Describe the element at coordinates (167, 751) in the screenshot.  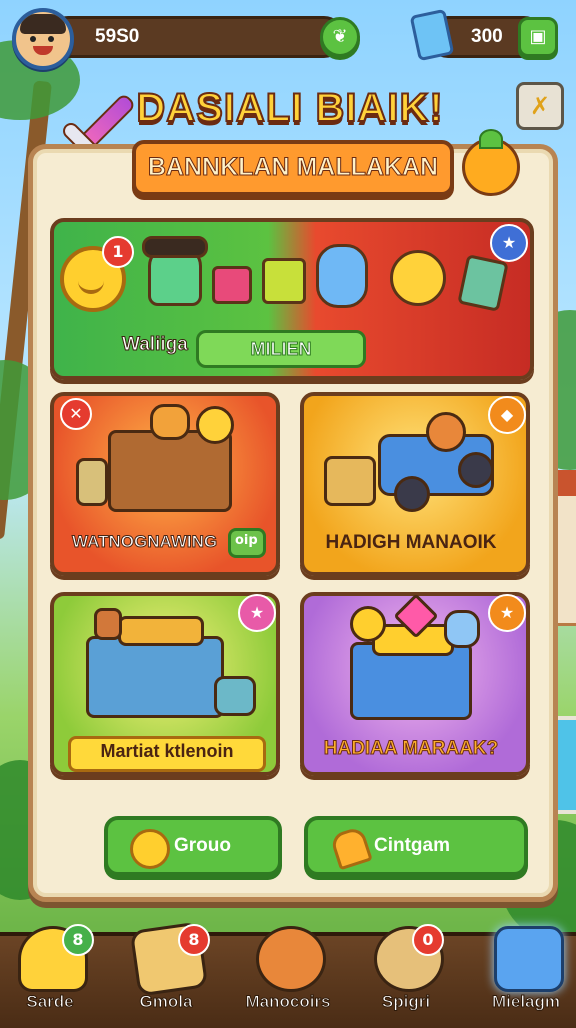
I see `card-3-label: Martiat ktlenoin` at that location.